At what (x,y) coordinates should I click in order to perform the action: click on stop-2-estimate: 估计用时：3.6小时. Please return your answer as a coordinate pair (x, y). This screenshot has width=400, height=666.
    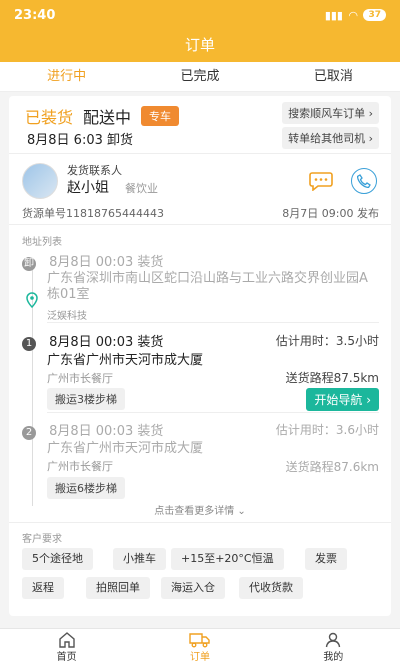
    Looking at the image, I should click on (327, 430).